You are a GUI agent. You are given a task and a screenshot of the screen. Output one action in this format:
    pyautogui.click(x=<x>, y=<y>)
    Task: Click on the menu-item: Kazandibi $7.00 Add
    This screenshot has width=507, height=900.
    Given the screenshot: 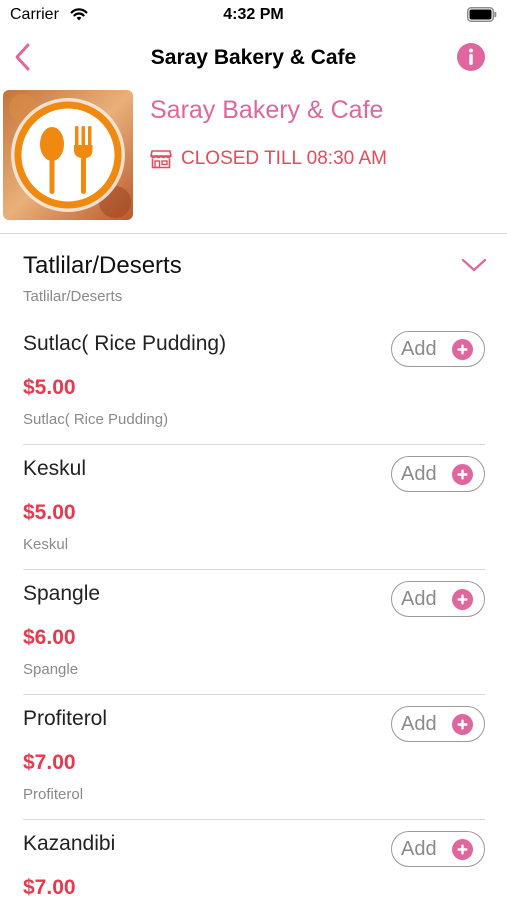 What is the action you would take?
    pyautogui.click(x=253, y=860)
    